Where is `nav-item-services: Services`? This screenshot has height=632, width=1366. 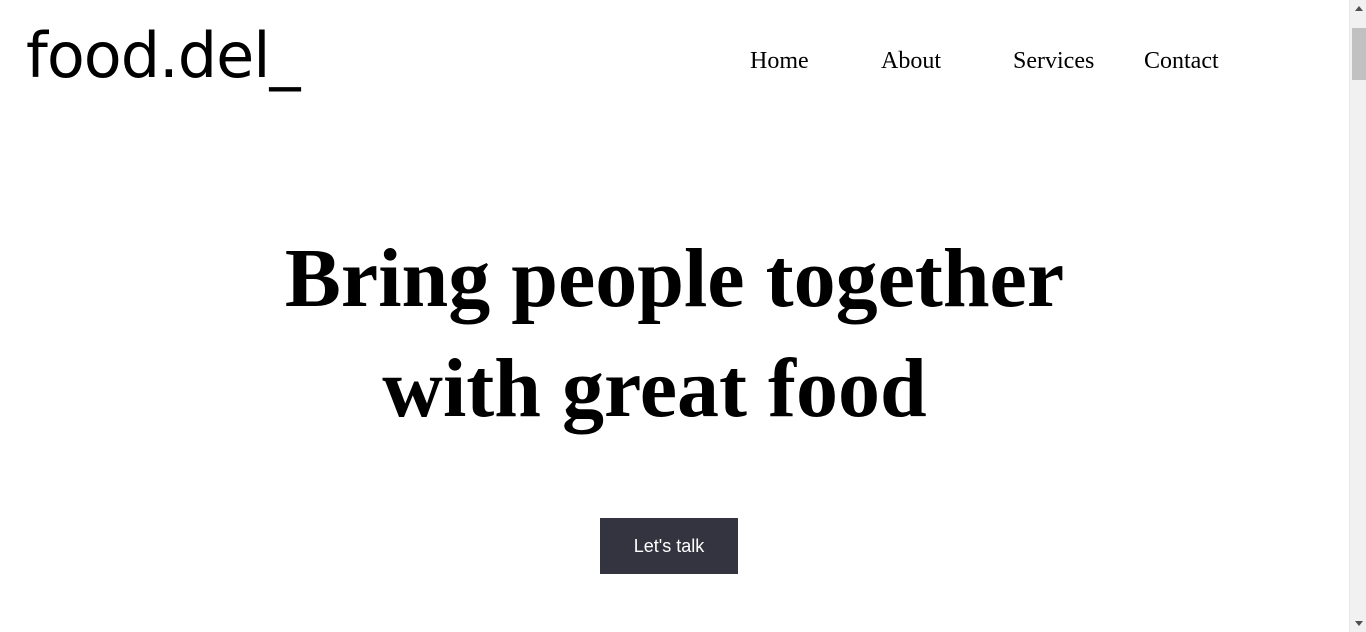
nav-item-services: Services is located at coordinates (1053, 61).